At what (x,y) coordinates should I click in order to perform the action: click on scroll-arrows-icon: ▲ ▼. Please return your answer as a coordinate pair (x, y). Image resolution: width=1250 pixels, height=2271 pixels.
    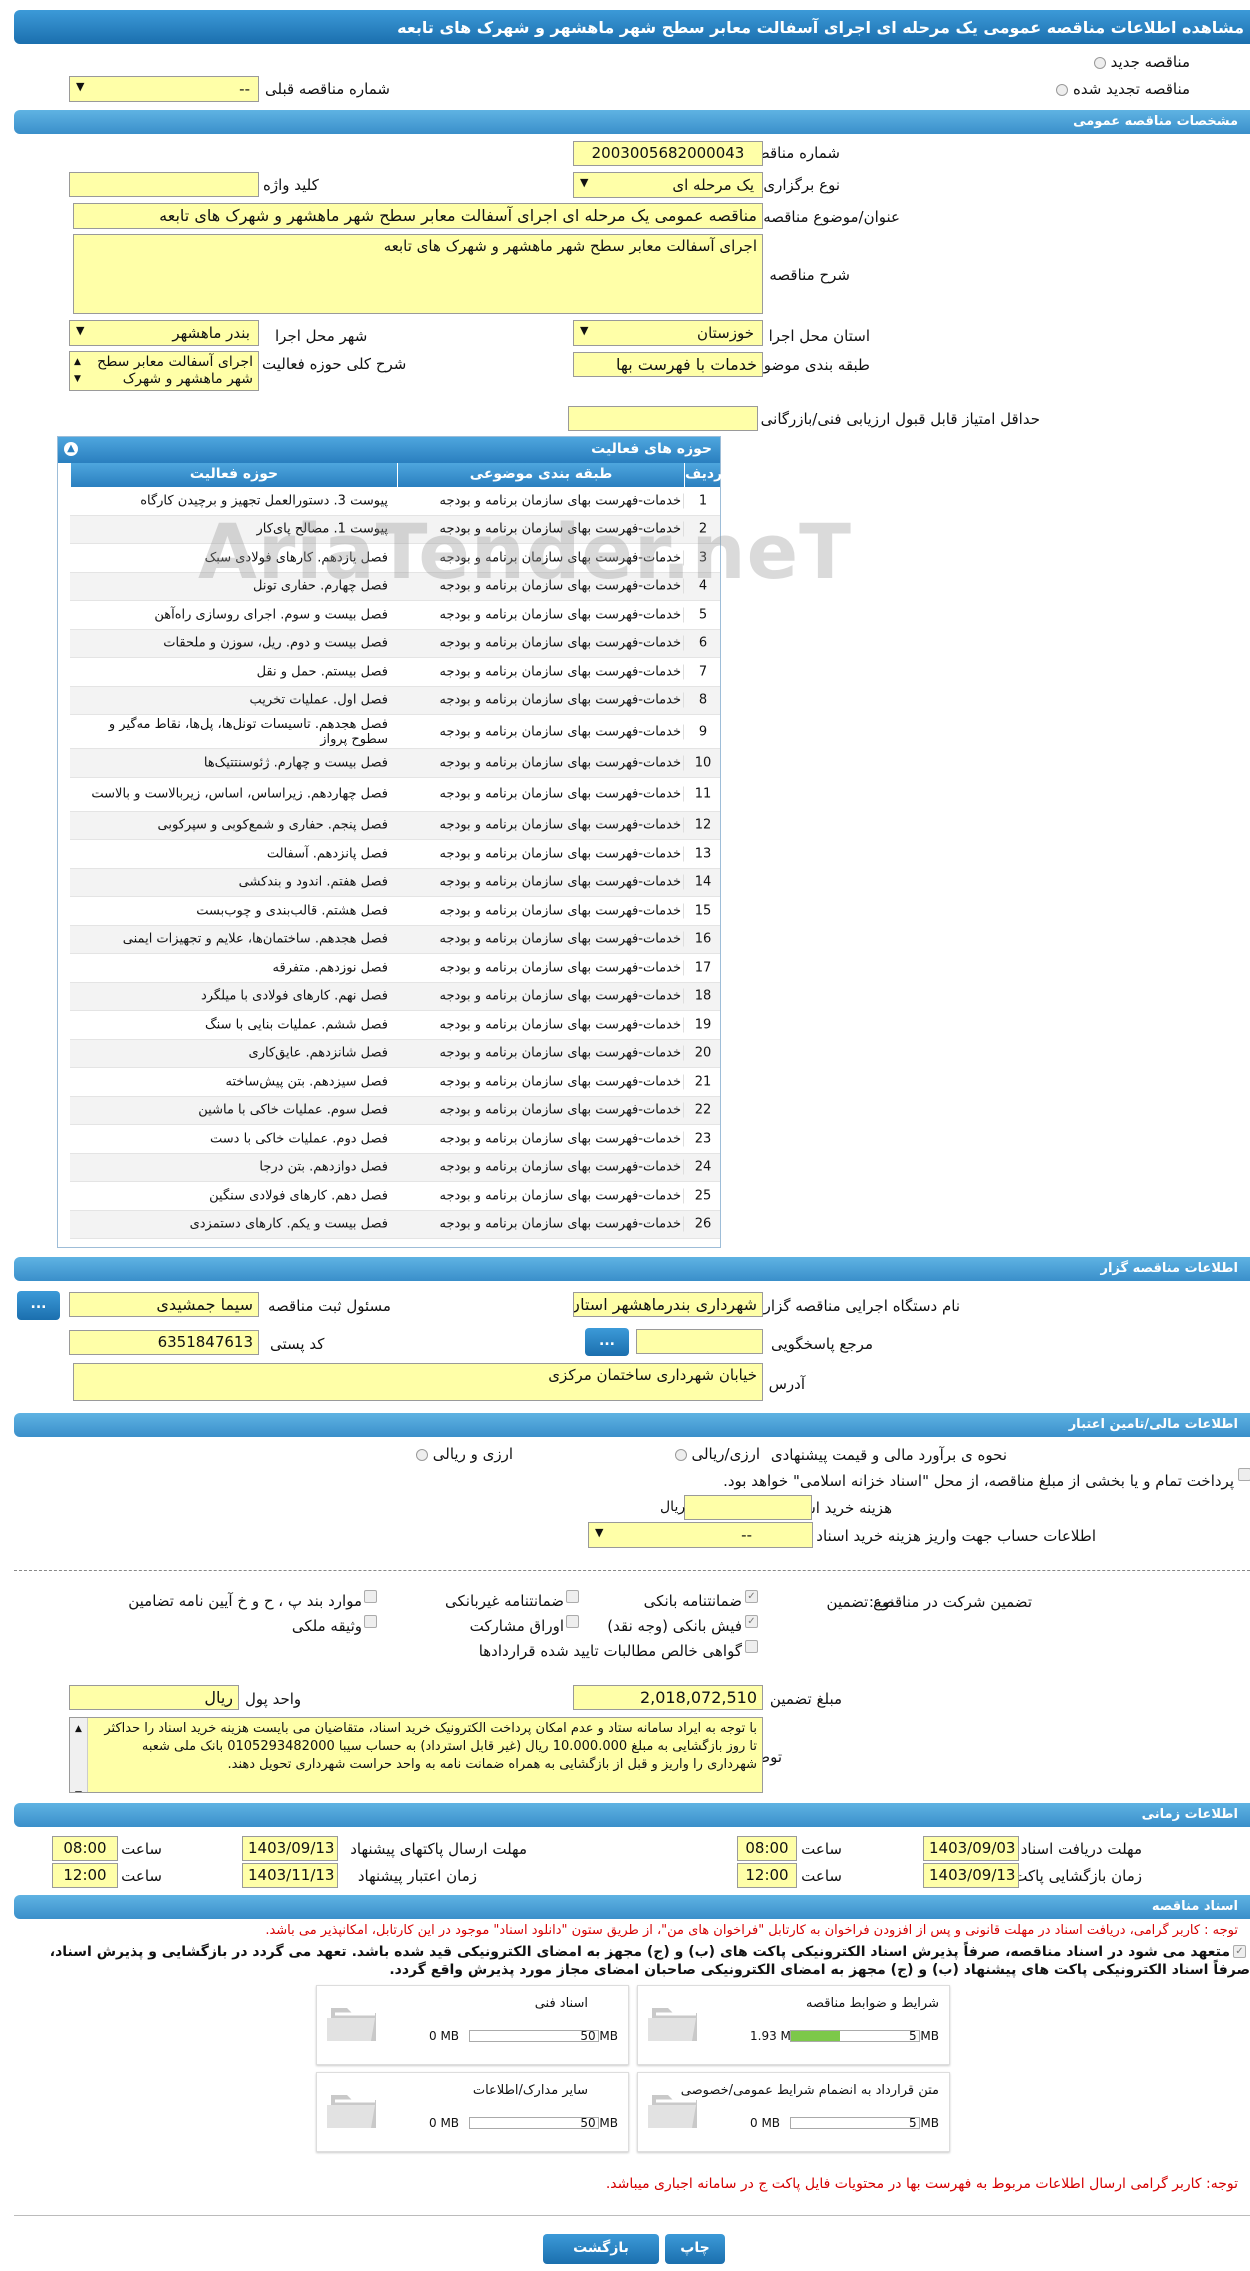
    Looking at the image, I should click on (77, 371).